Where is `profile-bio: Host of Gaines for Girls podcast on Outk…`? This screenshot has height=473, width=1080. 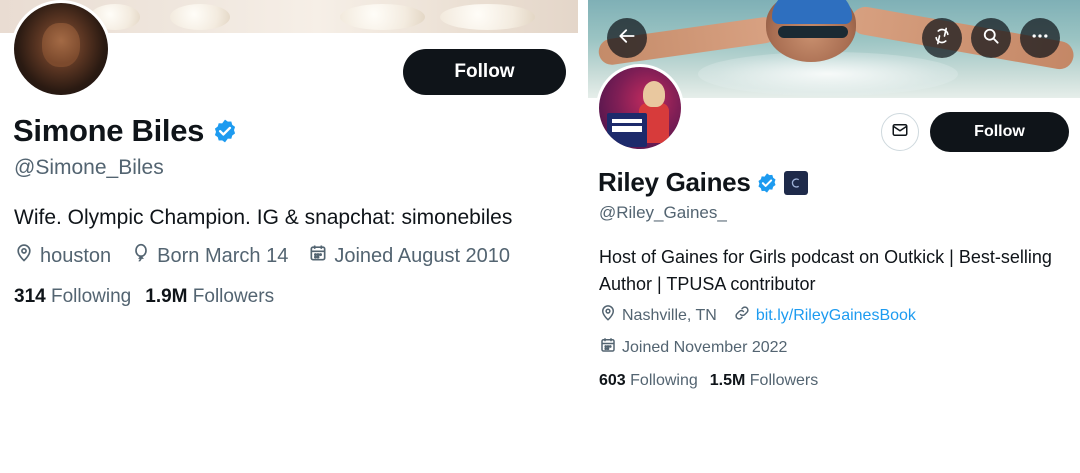
profile-bio: Host of Gaines for Girls podcast on Outk… is located at coordinates (825, 270).